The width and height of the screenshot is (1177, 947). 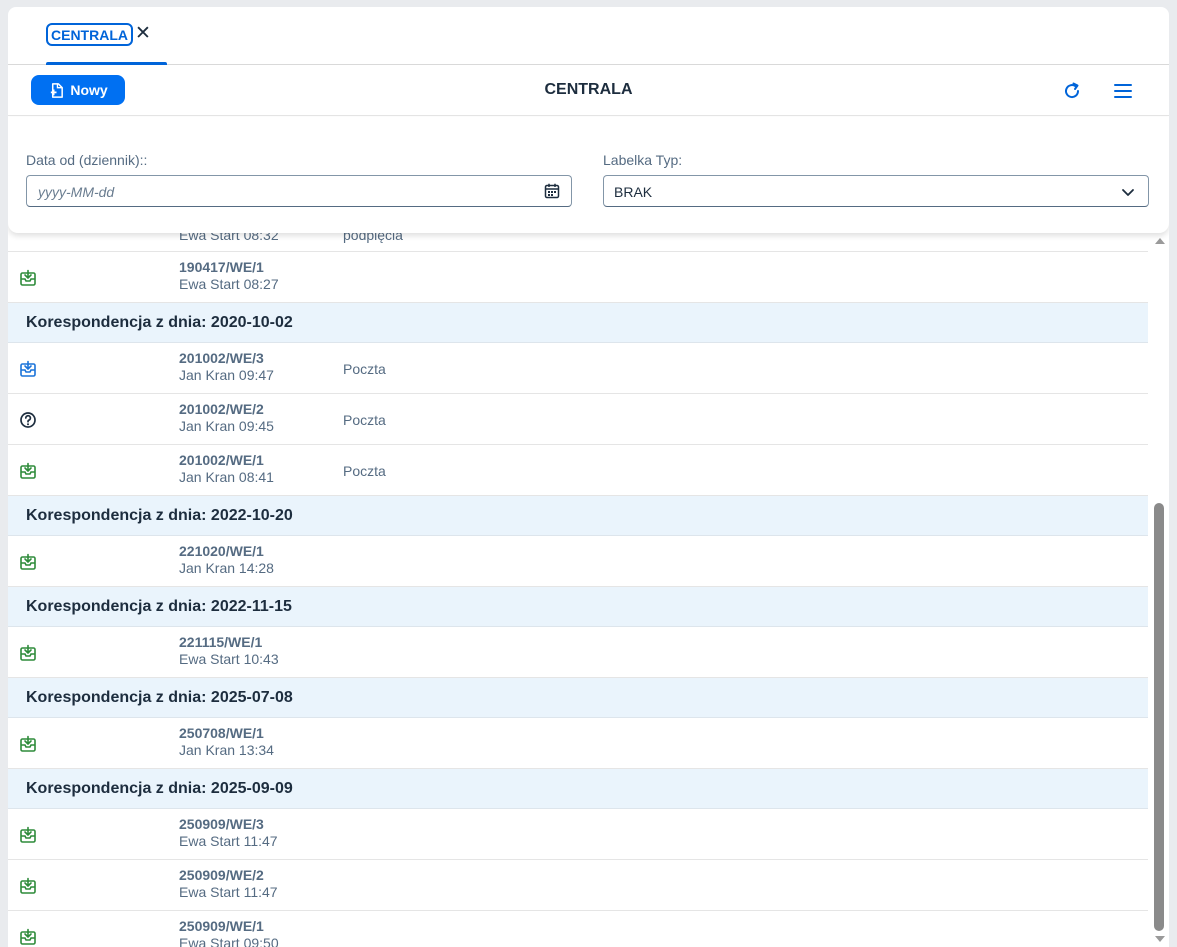 I want to click on document-number: 190417/WE/1, so click(x=221, y=267).